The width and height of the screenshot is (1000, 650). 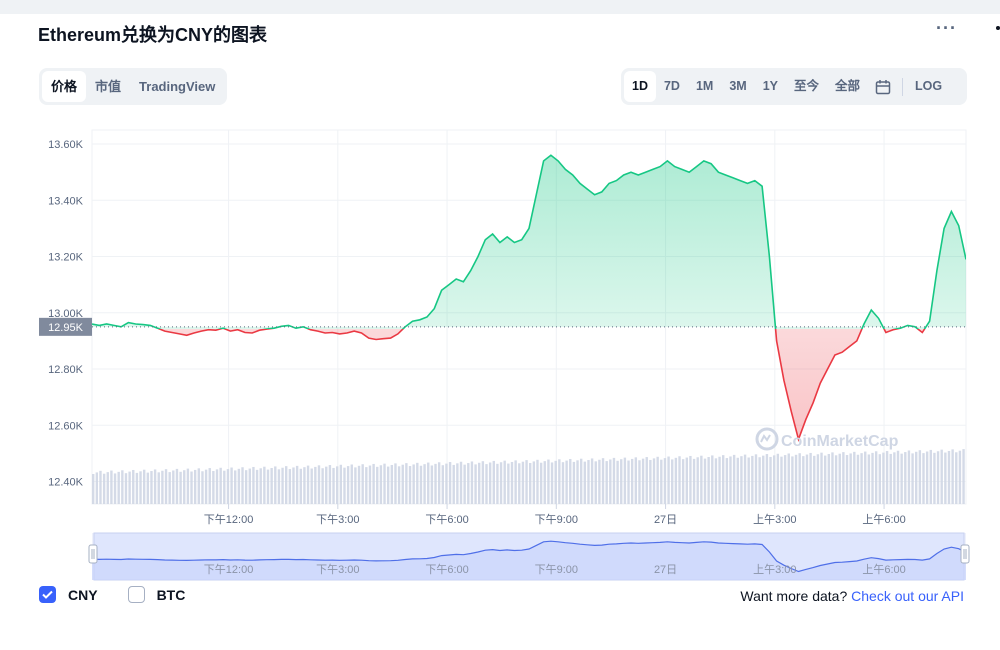 I want to click on more-data-note: Want more data? Check out our API, so click(x=852, y=596).